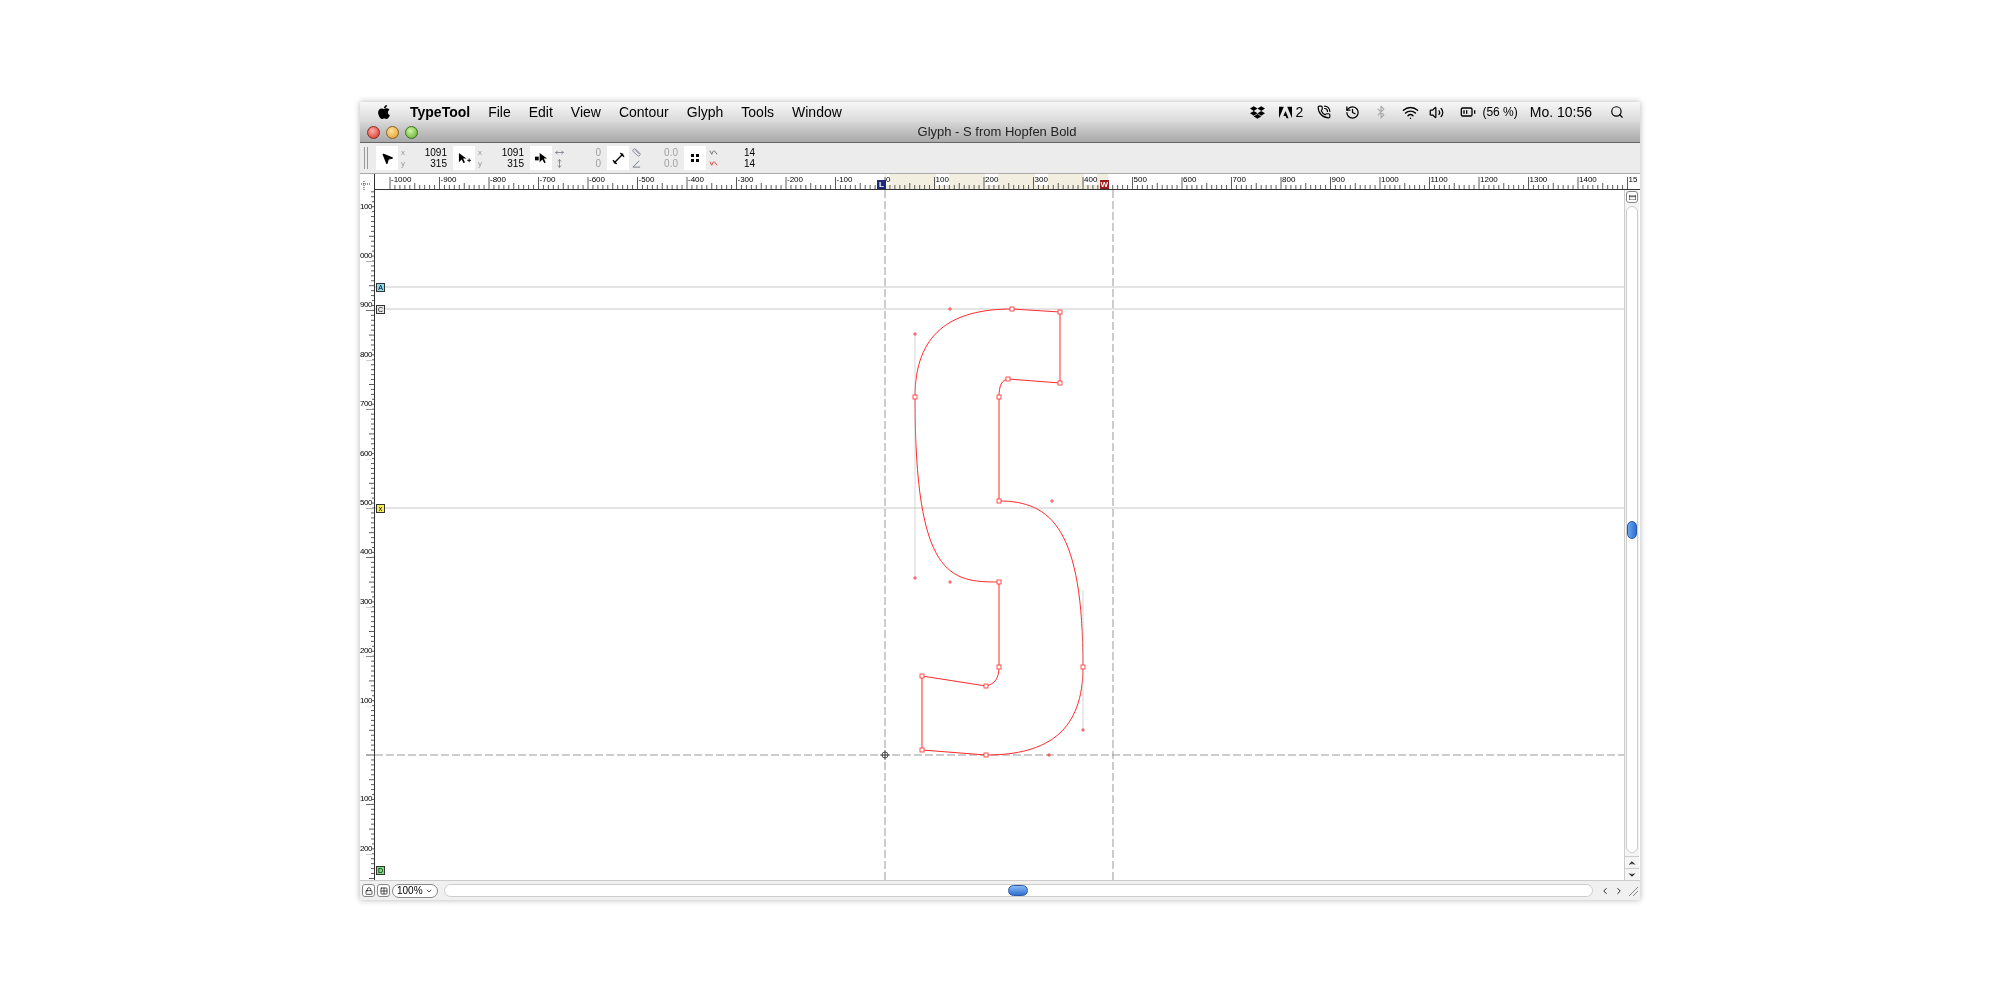  Describe the element at coordinates (1285, 112) in the screenshot. I see `adobe-icon` at that location.